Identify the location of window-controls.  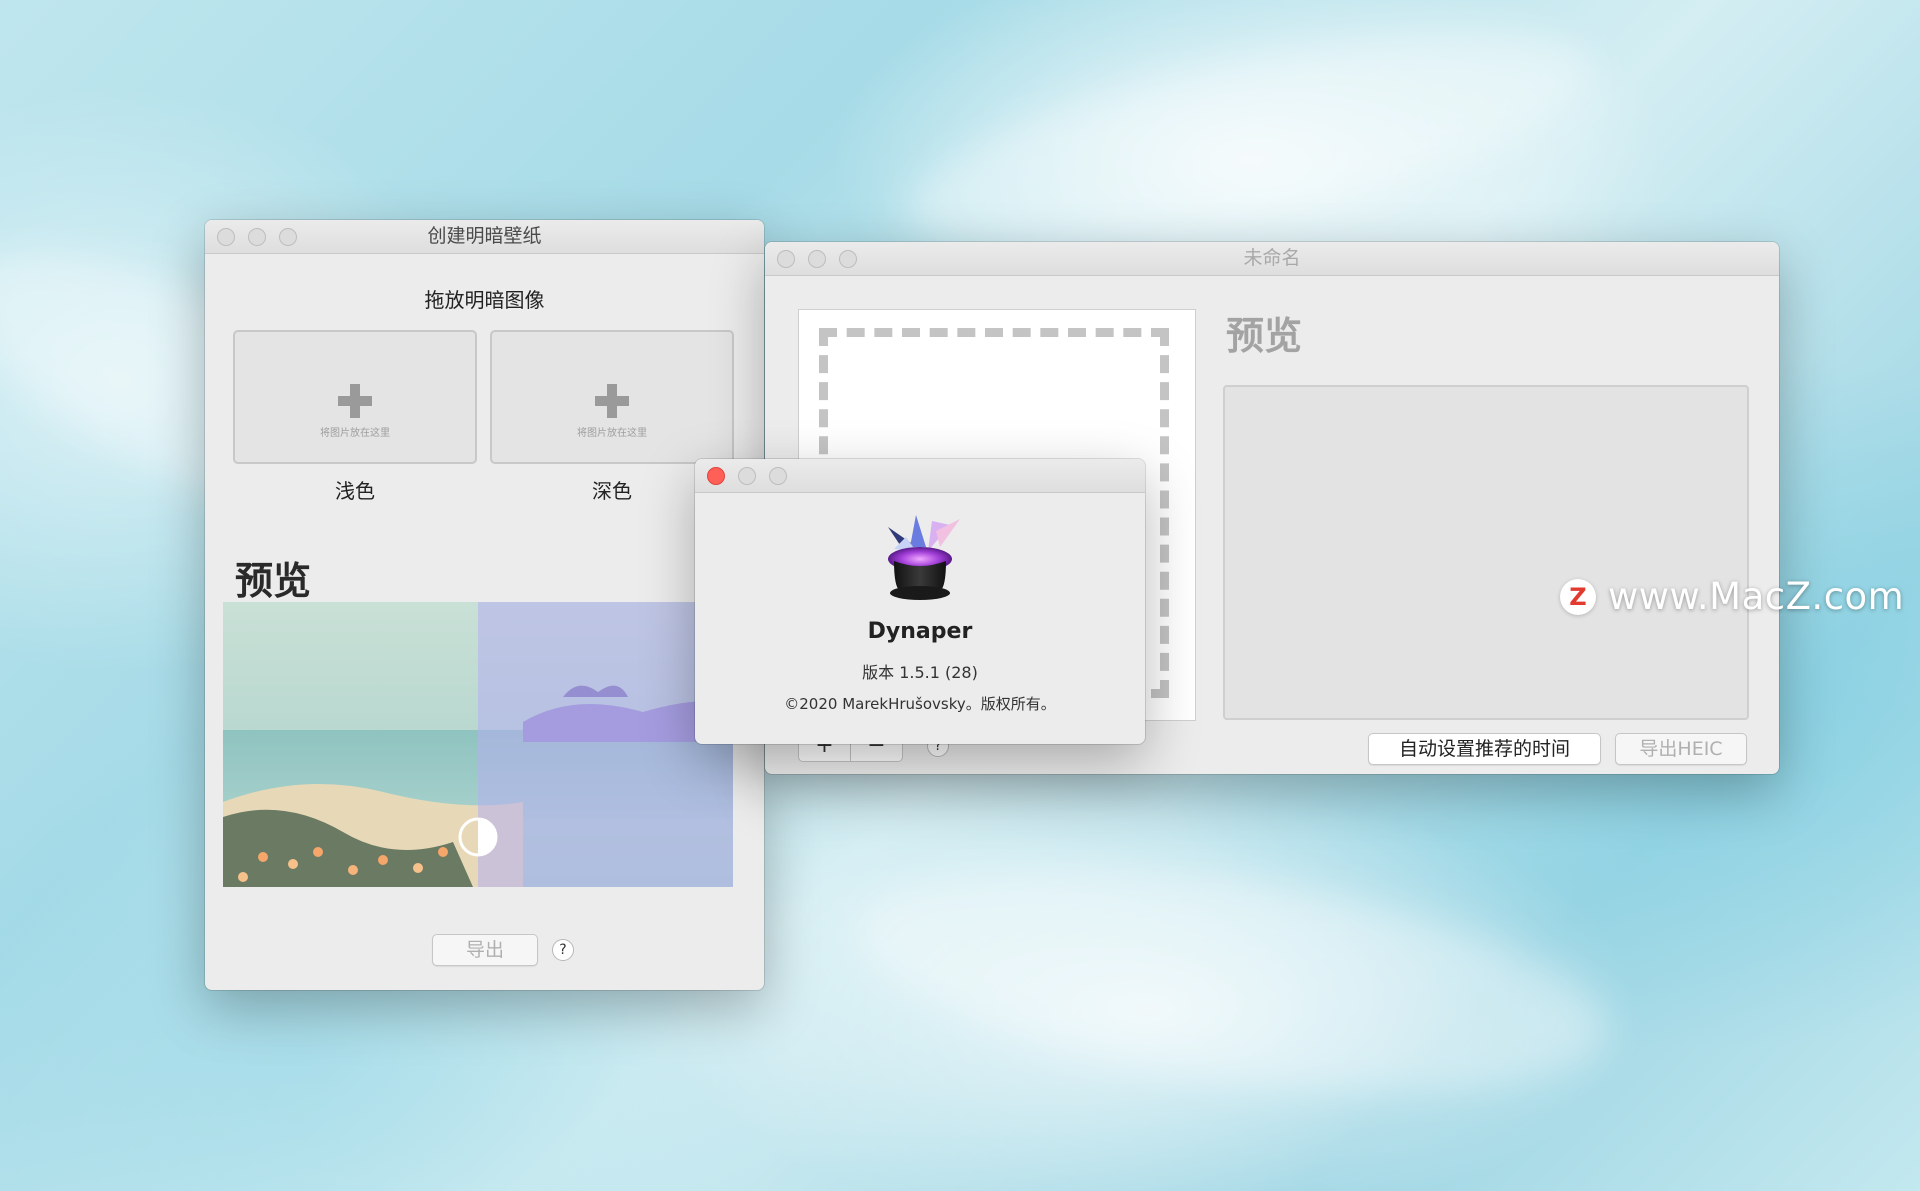
(747, 476).